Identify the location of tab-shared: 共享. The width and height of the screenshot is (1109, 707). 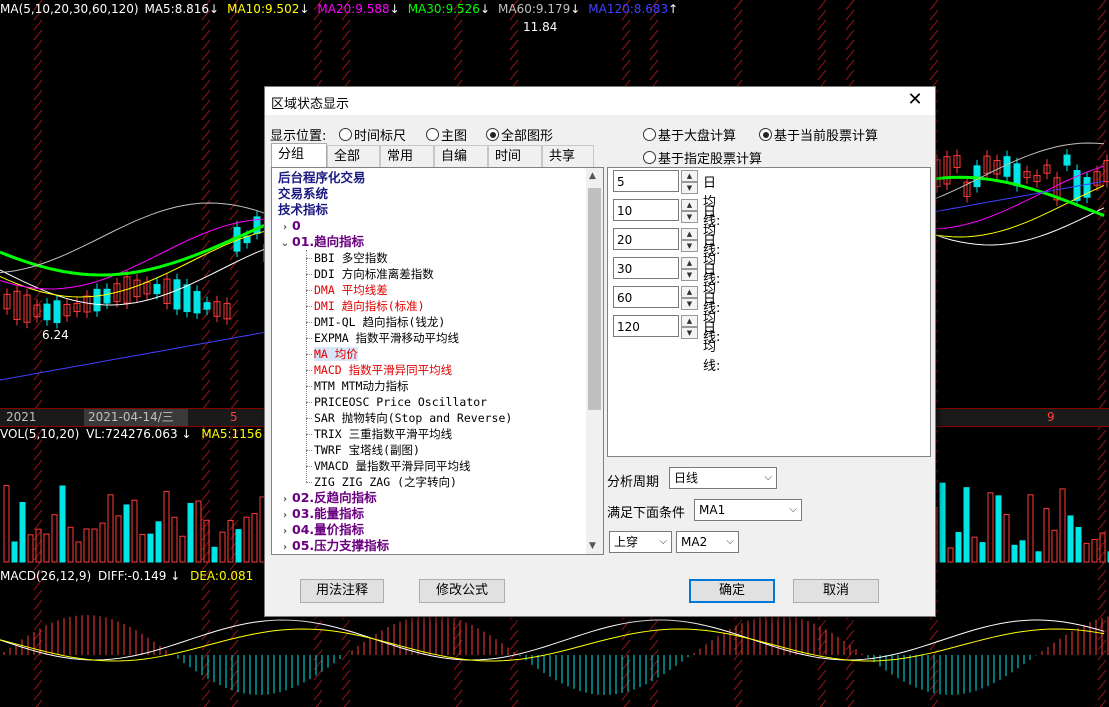
(568, 156).